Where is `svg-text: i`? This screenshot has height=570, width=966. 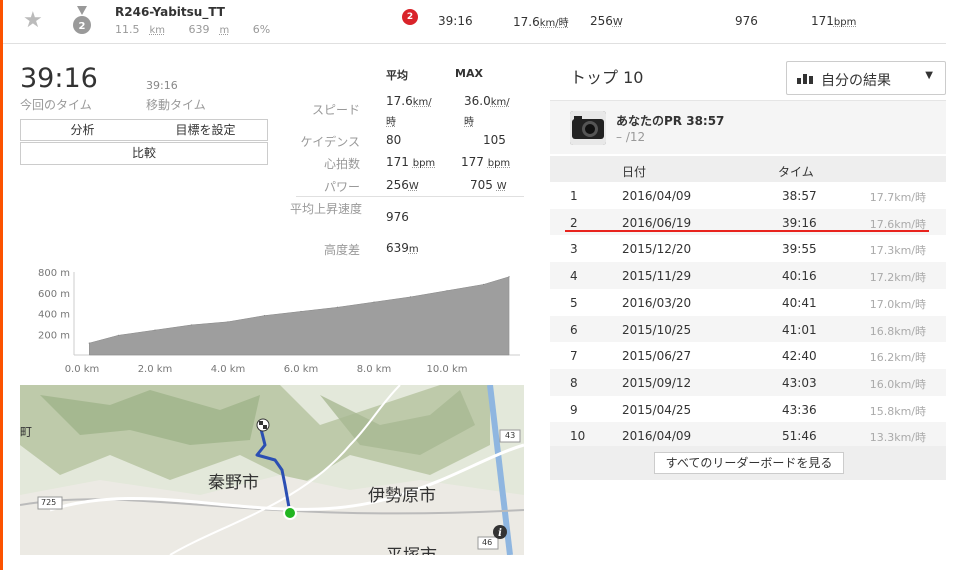 svg-text: i is located at coordinates (500, 533).